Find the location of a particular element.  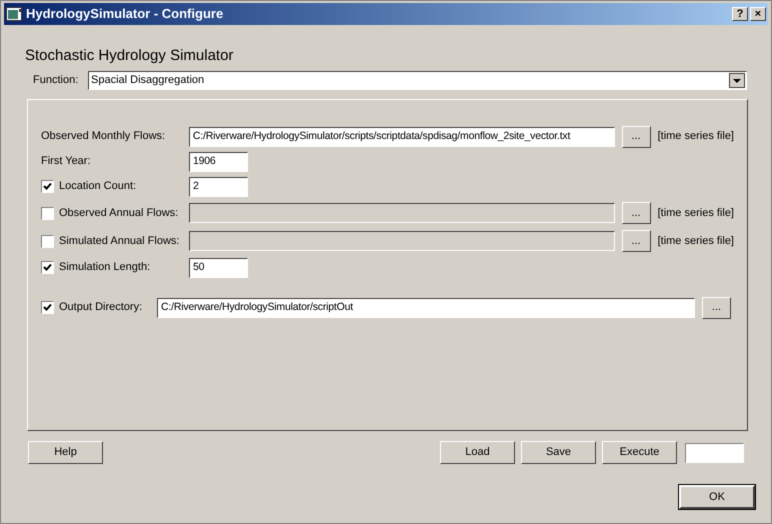

ok-button: OK is located at coordinates (717, 497).